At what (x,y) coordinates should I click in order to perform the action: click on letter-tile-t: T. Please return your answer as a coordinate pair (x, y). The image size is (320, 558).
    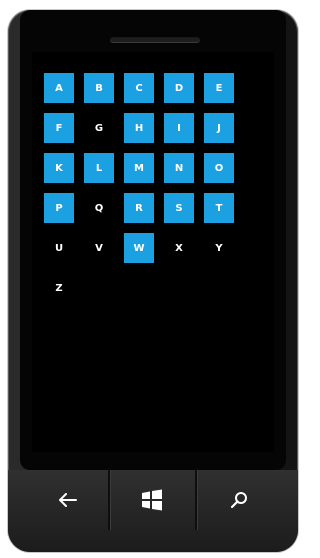
    Looking at the image, I should click on (219, 208).